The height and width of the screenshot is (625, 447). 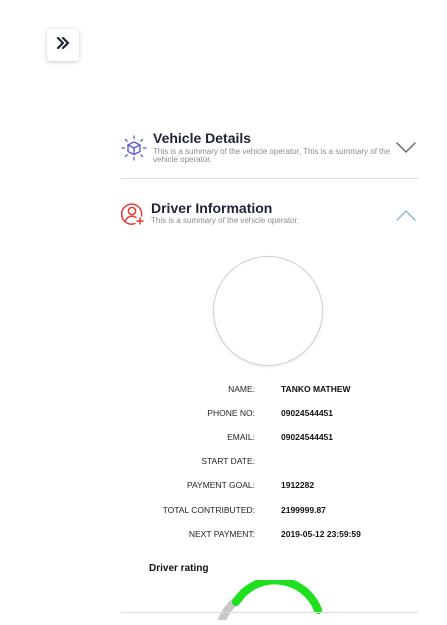 What do you see at coordinates (271, 415) in the screenshot?
I see `info-row-phone: PHONE NO: 09024544451` at bounding box center [271, 415].